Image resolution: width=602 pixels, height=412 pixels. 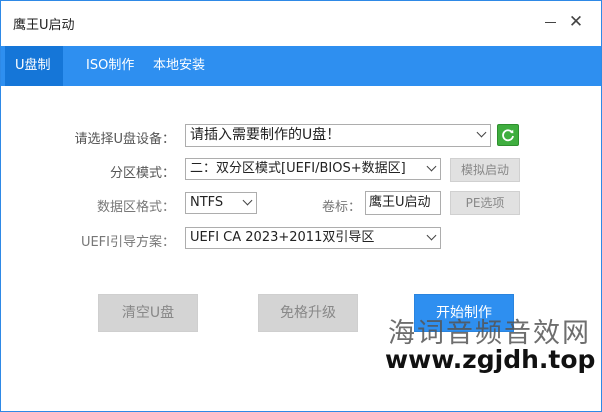 What do you see at coordinates (301, 23) in the screenshot?
I see `title-bar: 鹰王U启动 ✕` at bounding box center [301, 23].